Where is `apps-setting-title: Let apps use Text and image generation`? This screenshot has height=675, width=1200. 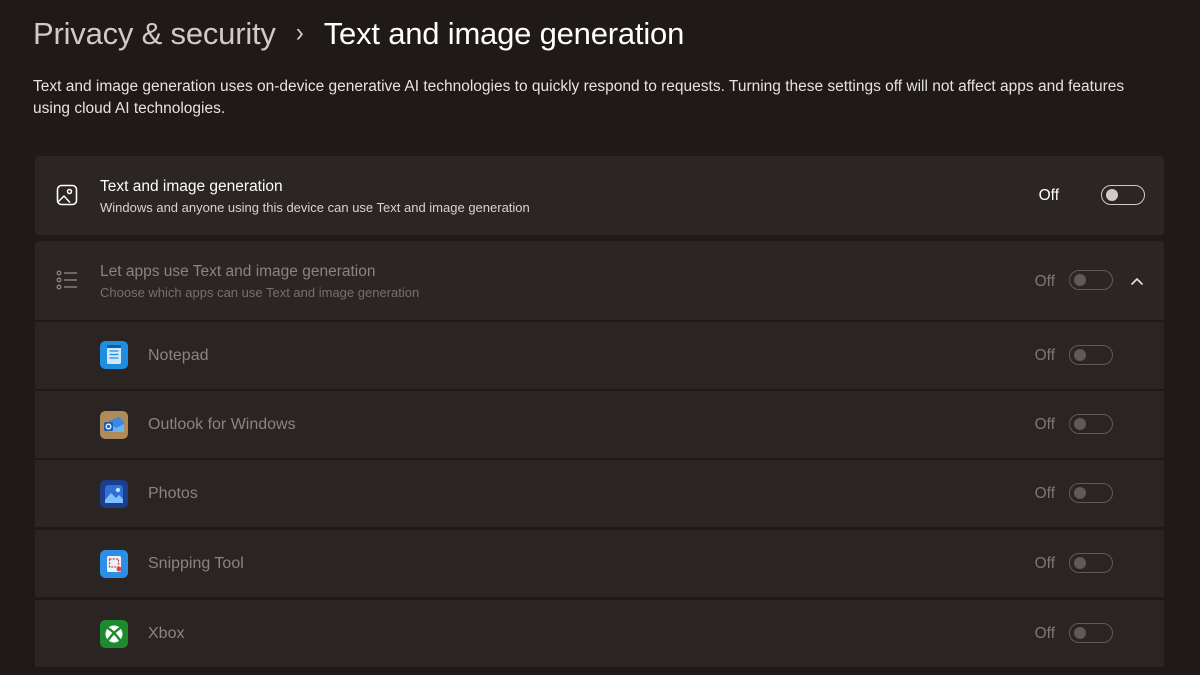 apps-setting-title: Let apps use Text and image generation is located at coordinates (238, 271).